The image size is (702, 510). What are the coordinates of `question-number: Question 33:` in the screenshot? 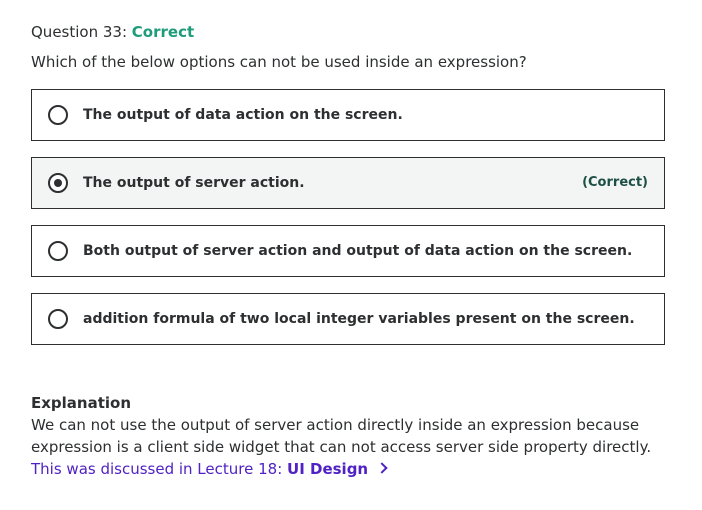 It's located at (79, 32).